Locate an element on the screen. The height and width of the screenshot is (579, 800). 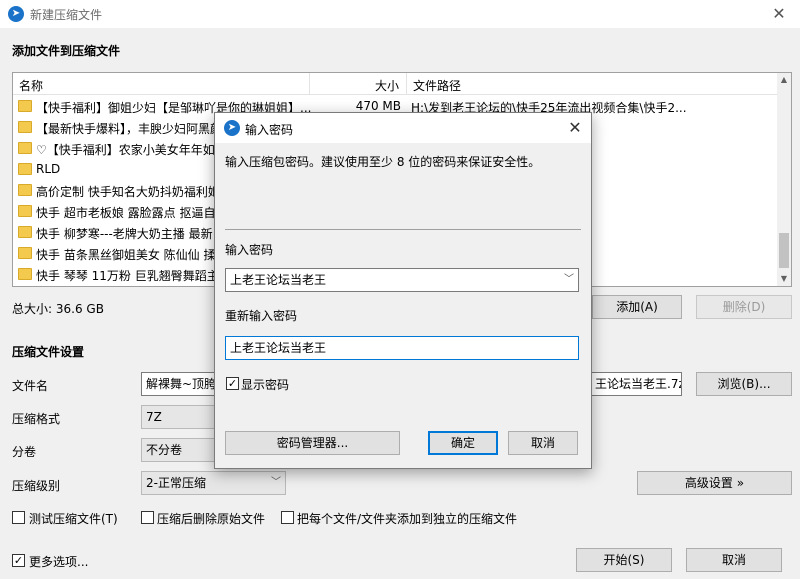
test-archive-checkbox is located at coordinates (18, 517).